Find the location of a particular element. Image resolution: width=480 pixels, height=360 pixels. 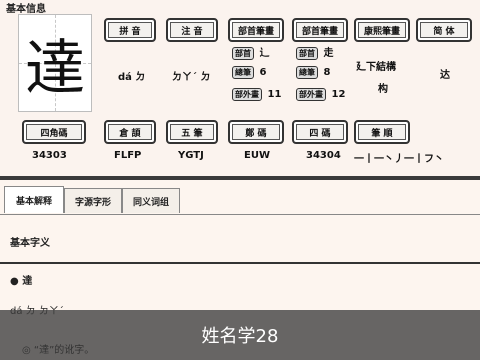

value-four-code: 34304 is located at coordinates (323, 155).